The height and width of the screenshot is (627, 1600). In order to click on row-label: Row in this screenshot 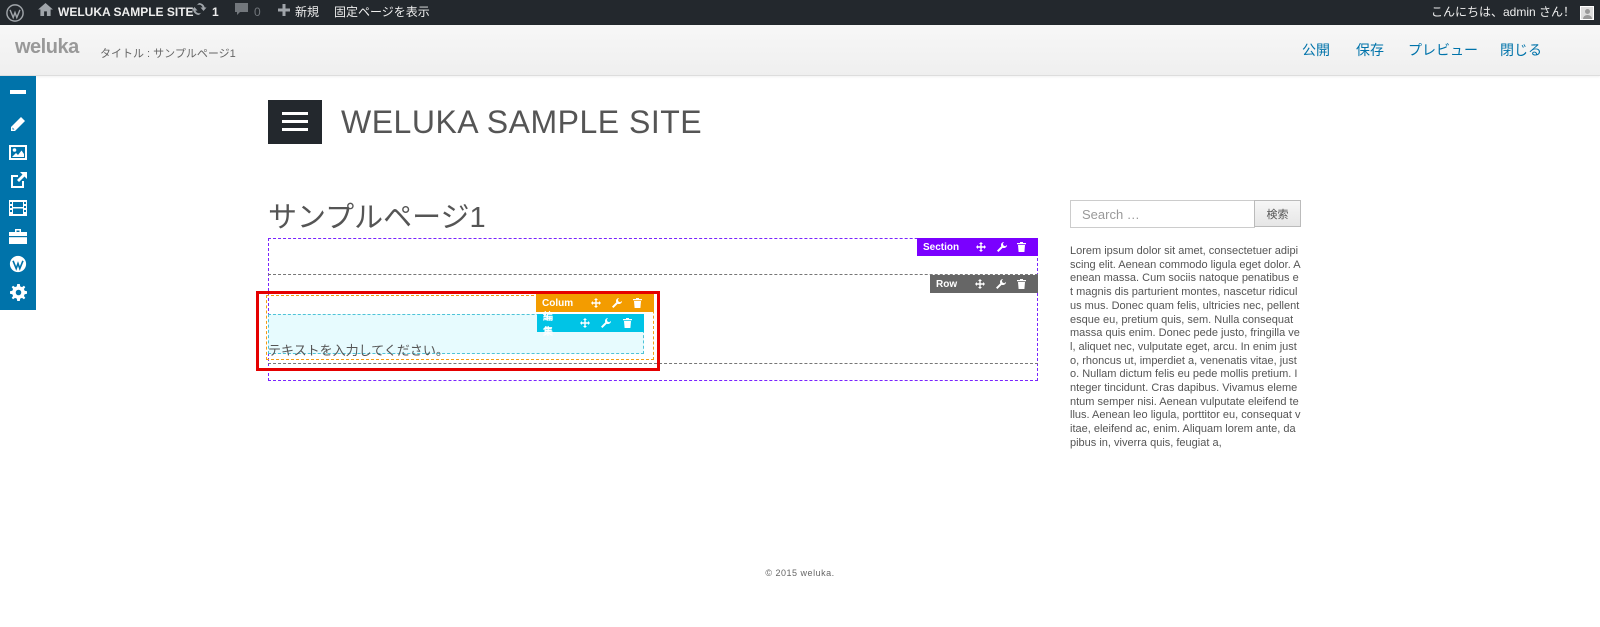, I will do `click(947, 284)`.